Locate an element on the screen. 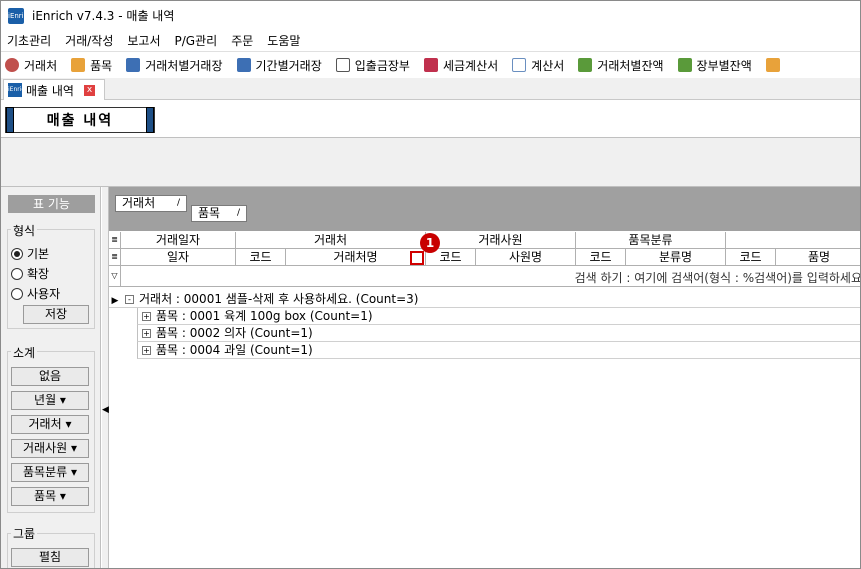  filter-icon: ▽ is located at coordinates (115, 276).